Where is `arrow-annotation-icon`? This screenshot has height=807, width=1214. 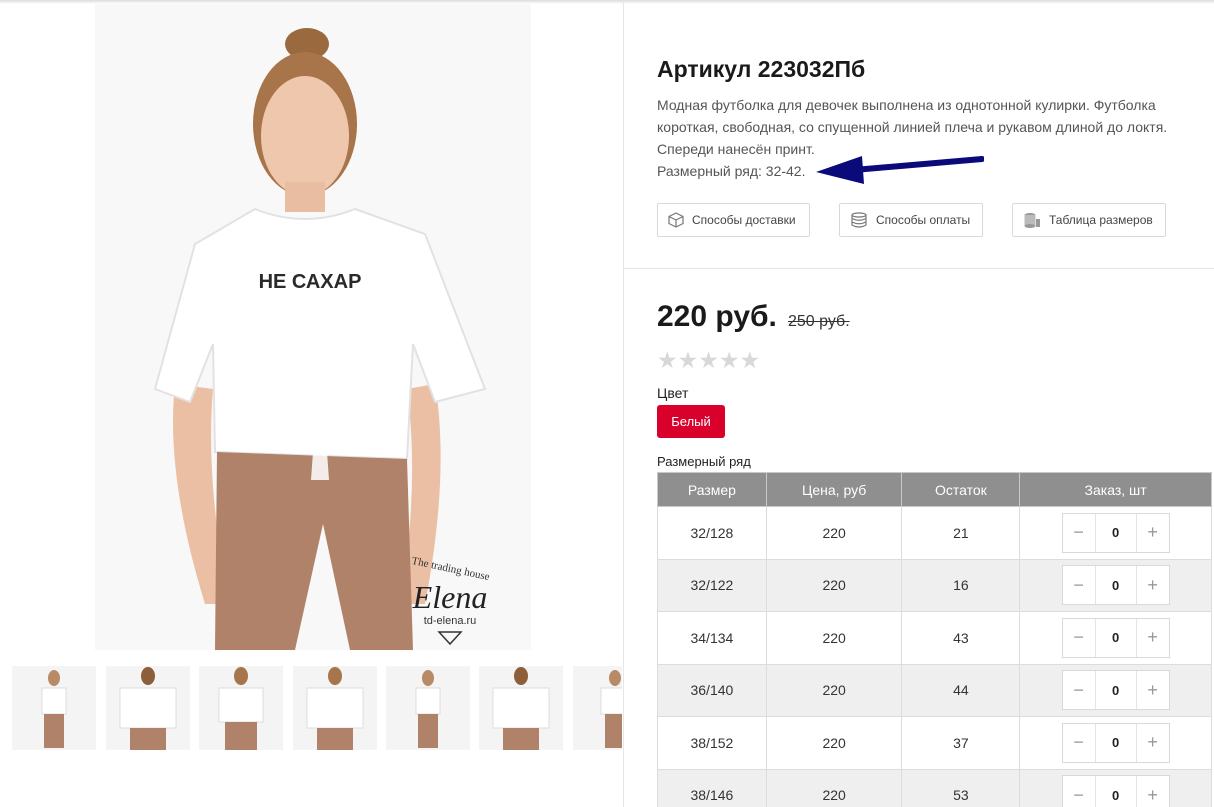
arrow-annotation-icon is located at coordinates (900, 170).